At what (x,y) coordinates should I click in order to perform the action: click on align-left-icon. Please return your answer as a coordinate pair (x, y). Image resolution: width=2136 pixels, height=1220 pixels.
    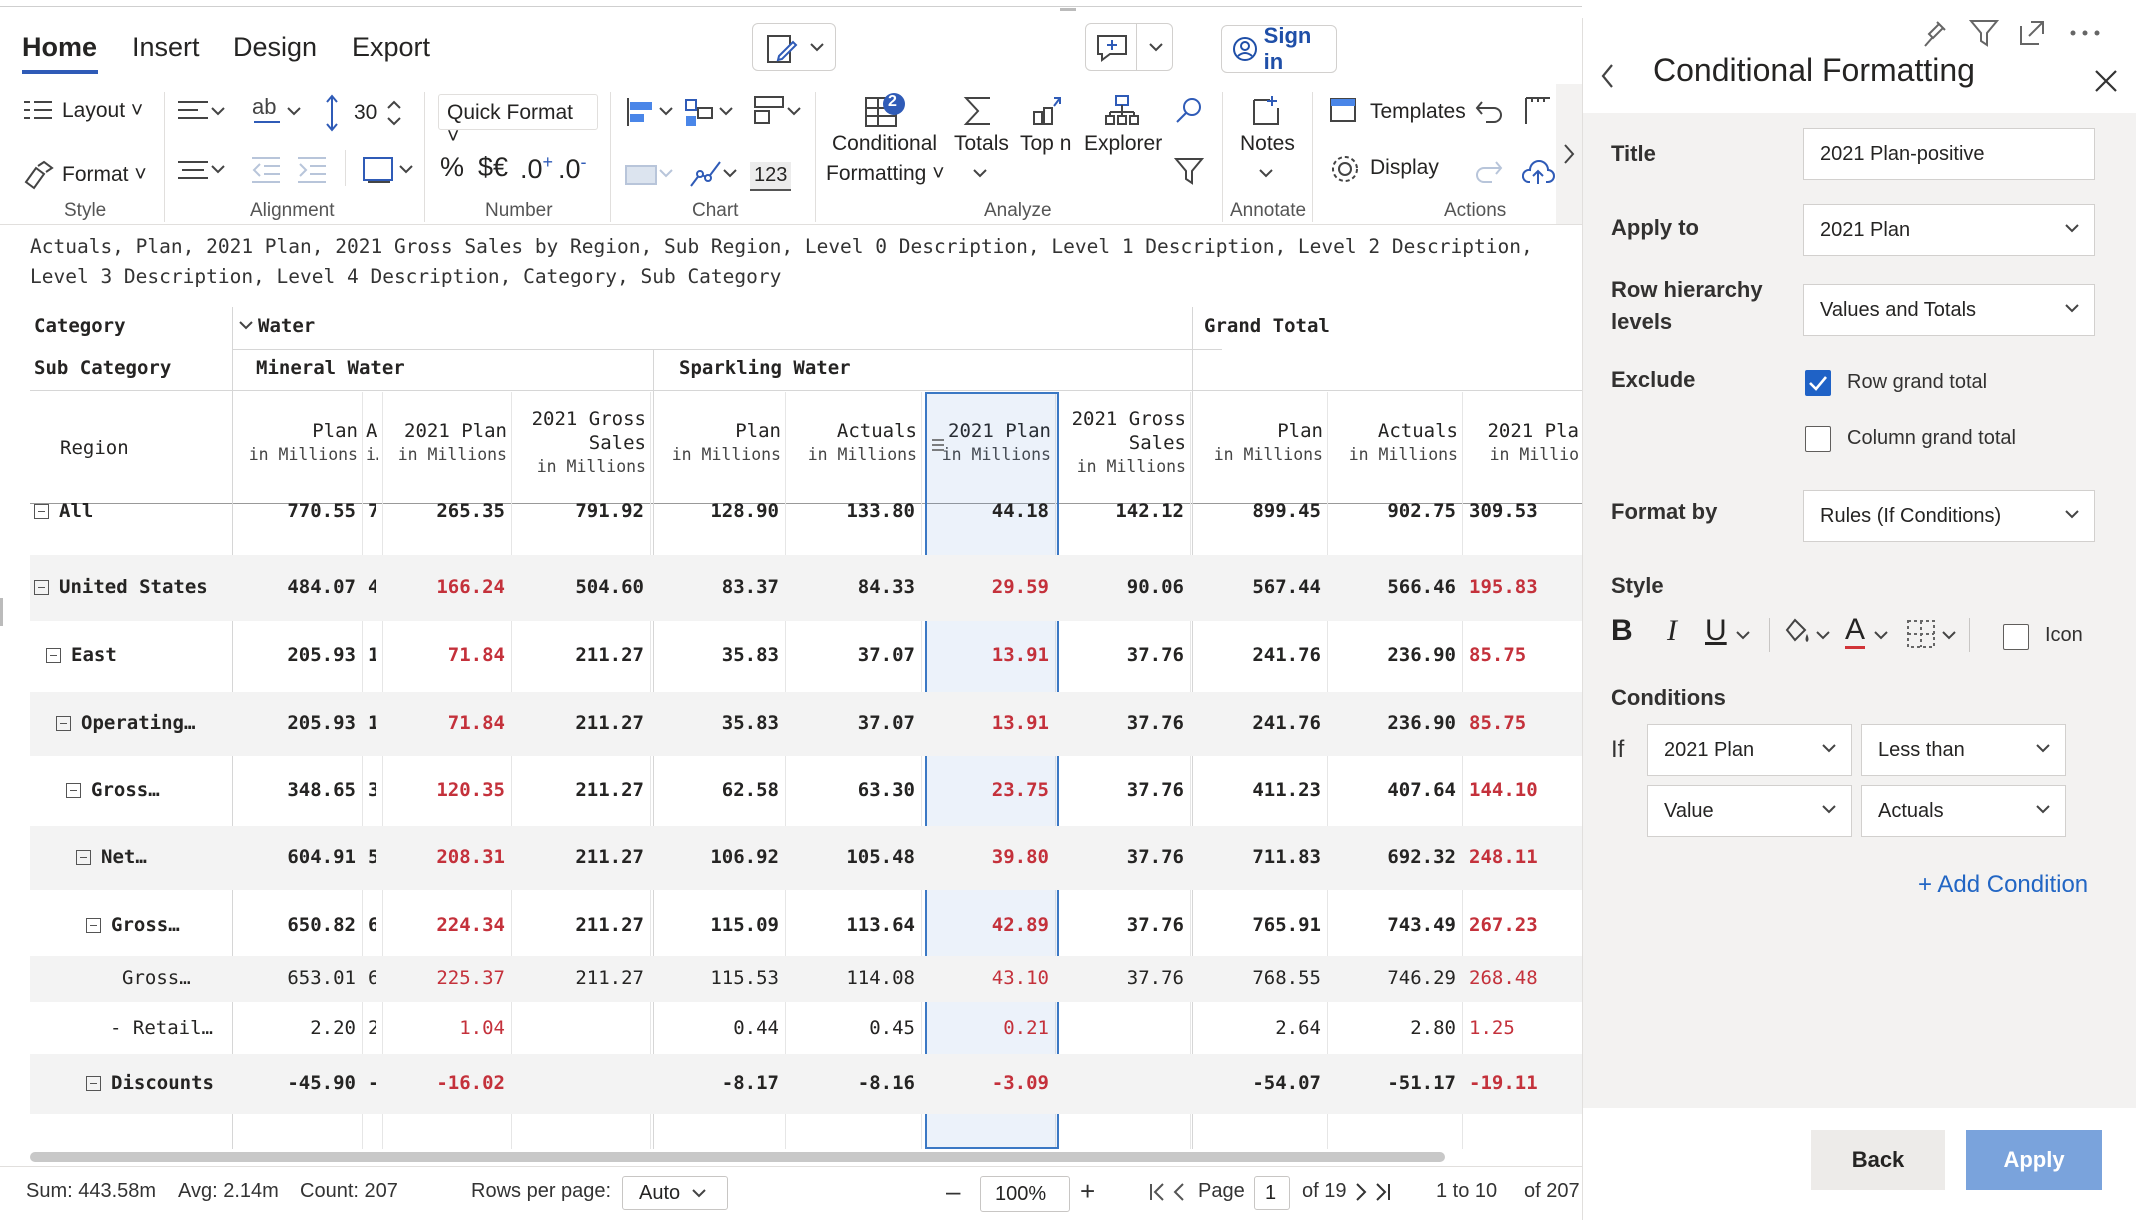
    Looking at the image, I should click on (193, 112).